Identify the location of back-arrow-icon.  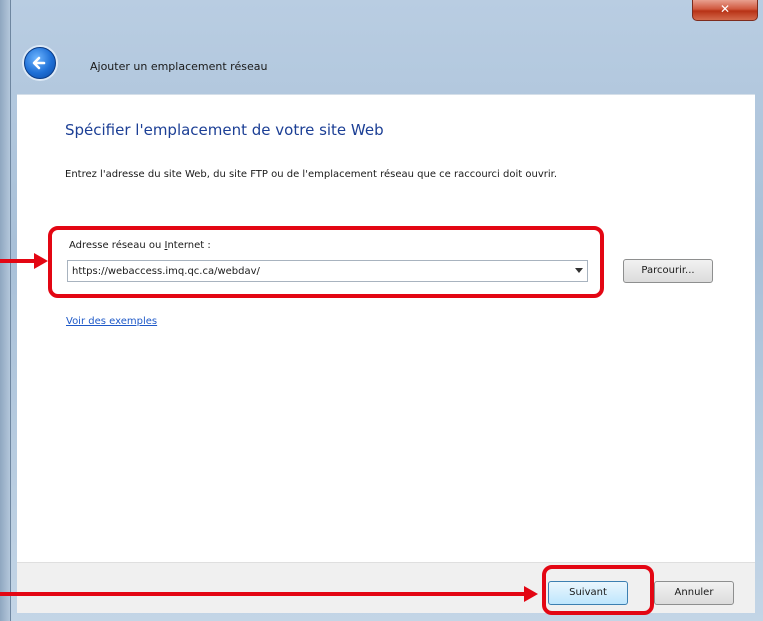
(39, 63).